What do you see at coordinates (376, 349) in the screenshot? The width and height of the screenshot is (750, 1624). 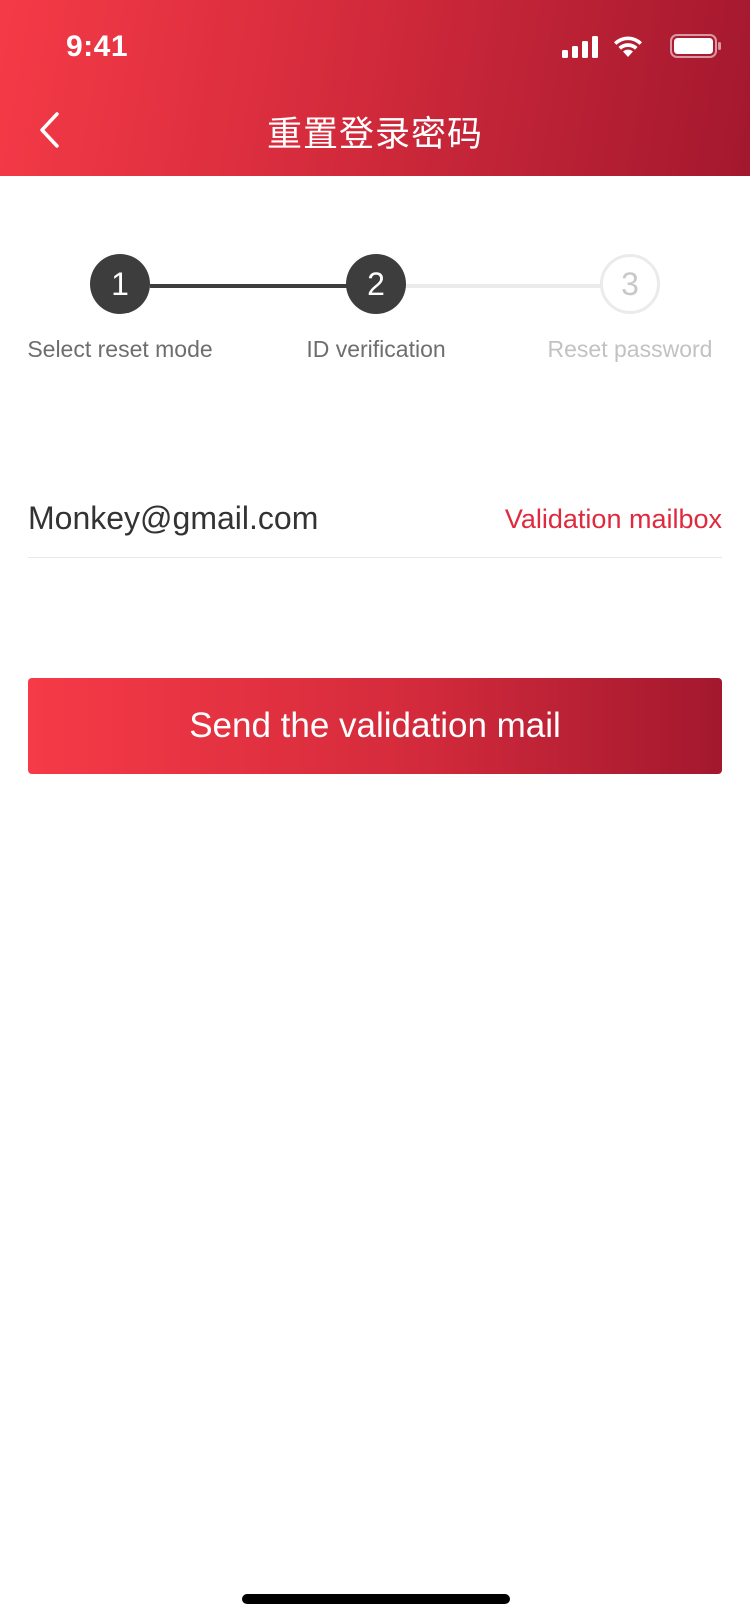 I see `step-2-label: ID verification` at bounding box center [376, 349].